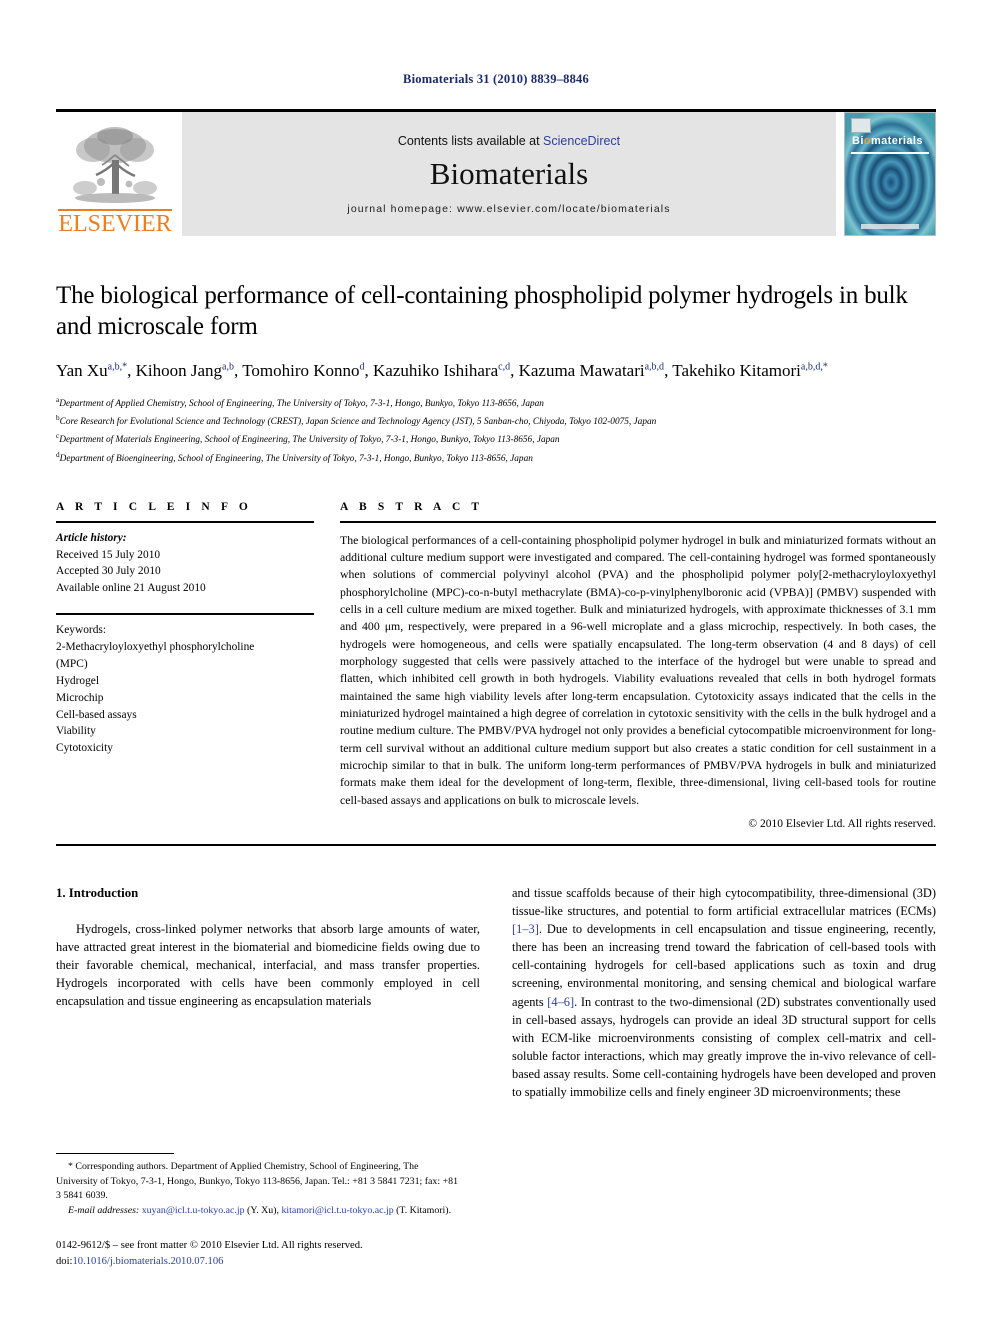 The height and width of the screenshot is (1323, 992). I want to click on citation-link-4-6: [4–6], so click(560, 1002).